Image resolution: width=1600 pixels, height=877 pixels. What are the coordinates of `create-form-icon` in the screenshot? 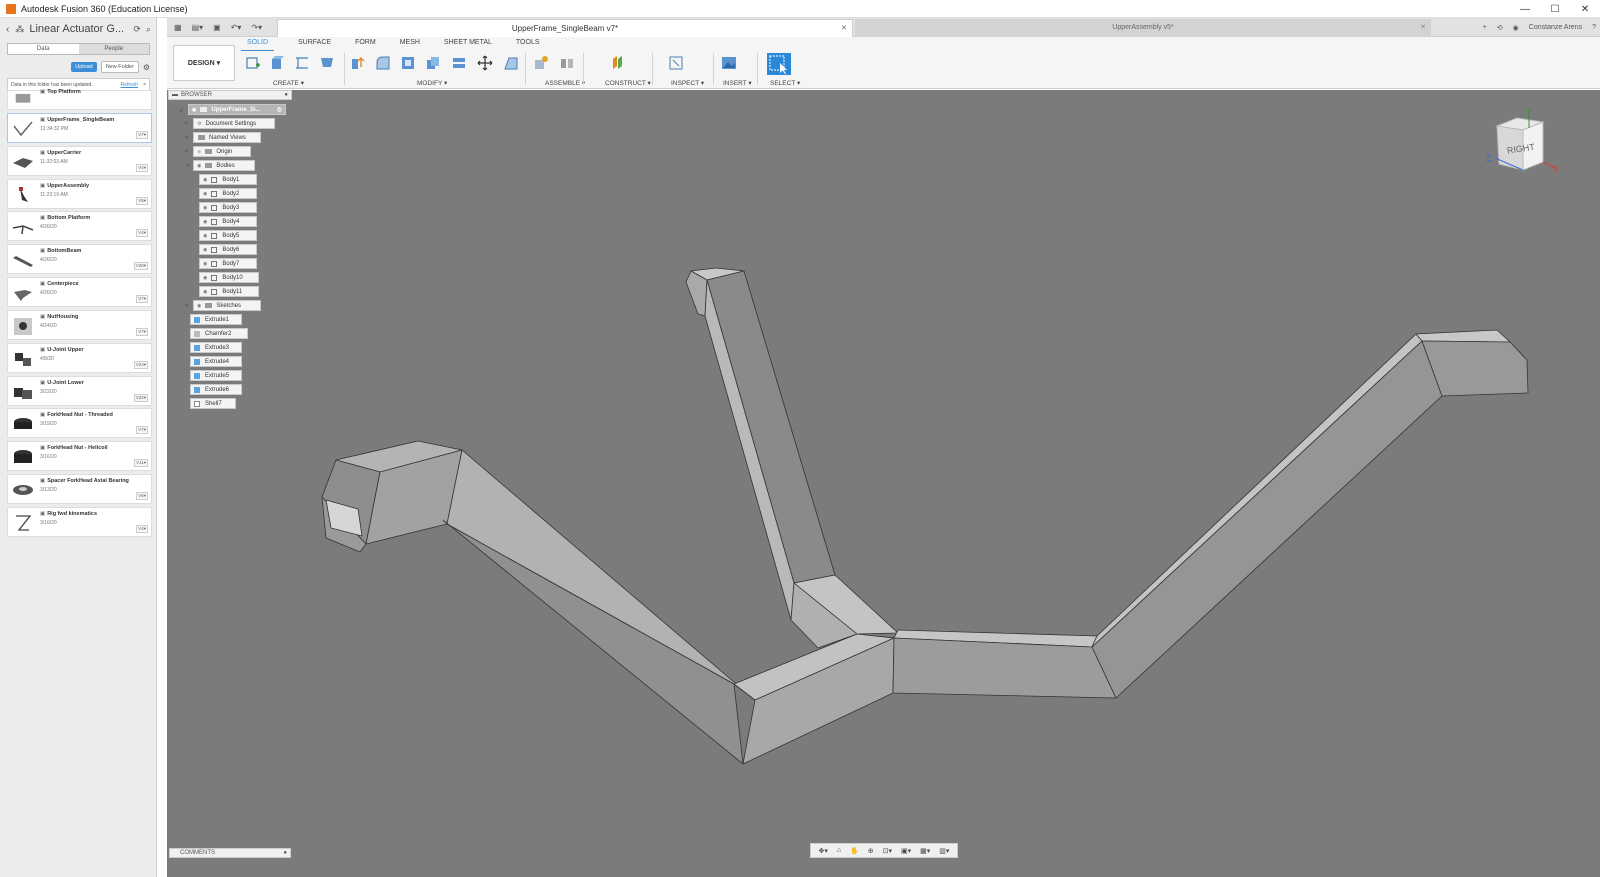 It's located at (327, 63).